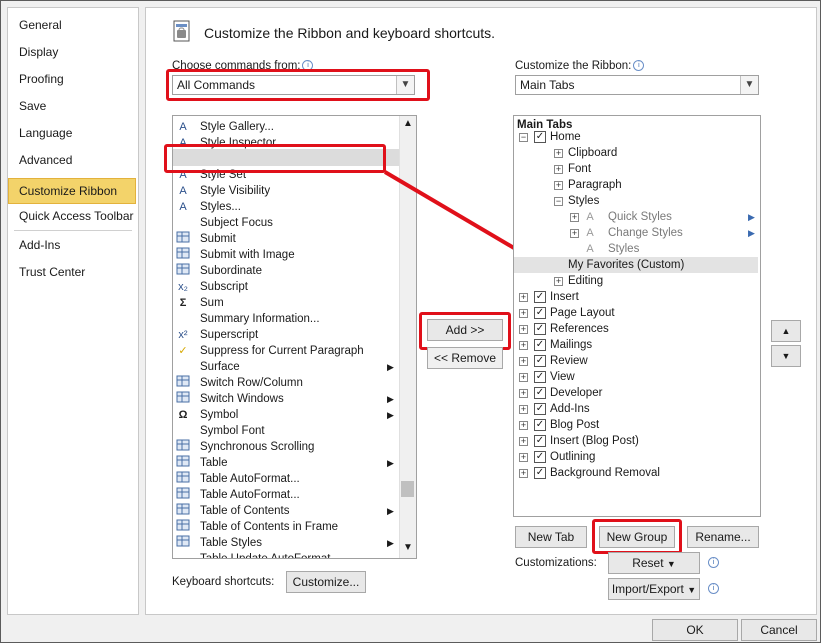 This screenshot has width=821, height=643. I want to click on command-list-item: Switch Row/Column, so click(286, 383).